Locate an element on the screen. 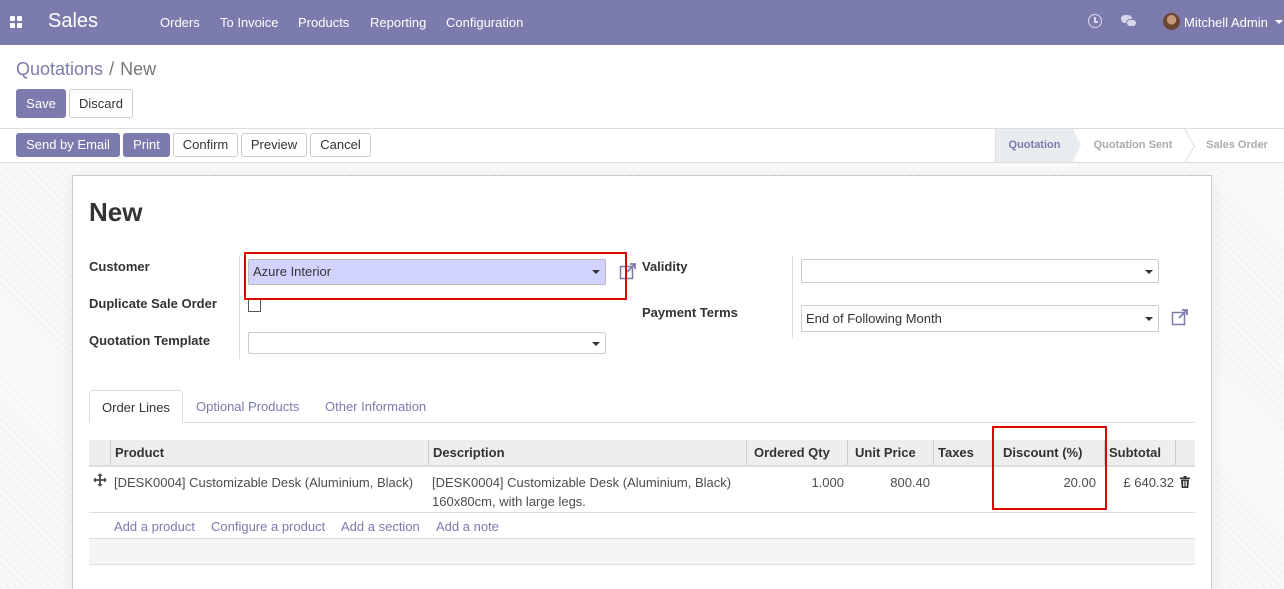 This screenshot has height=589, width=1284. chat-icon is located at coordinates (1129, 21).